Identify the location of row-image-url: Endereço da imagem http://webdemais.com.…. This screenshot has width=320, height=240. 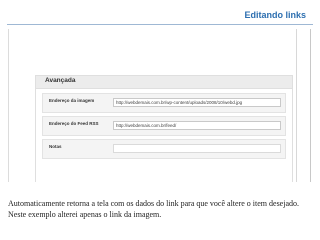
(164, 103).